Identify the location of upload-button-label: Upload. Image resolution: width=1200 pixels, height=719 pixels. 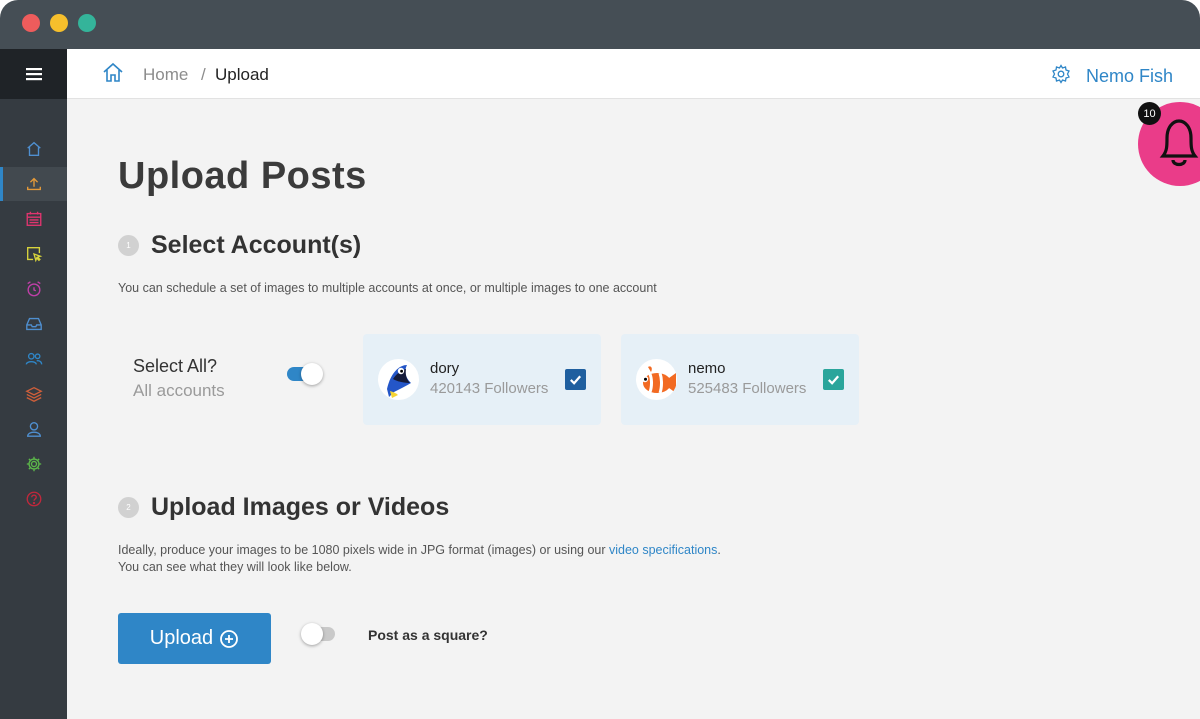
(181, 638).